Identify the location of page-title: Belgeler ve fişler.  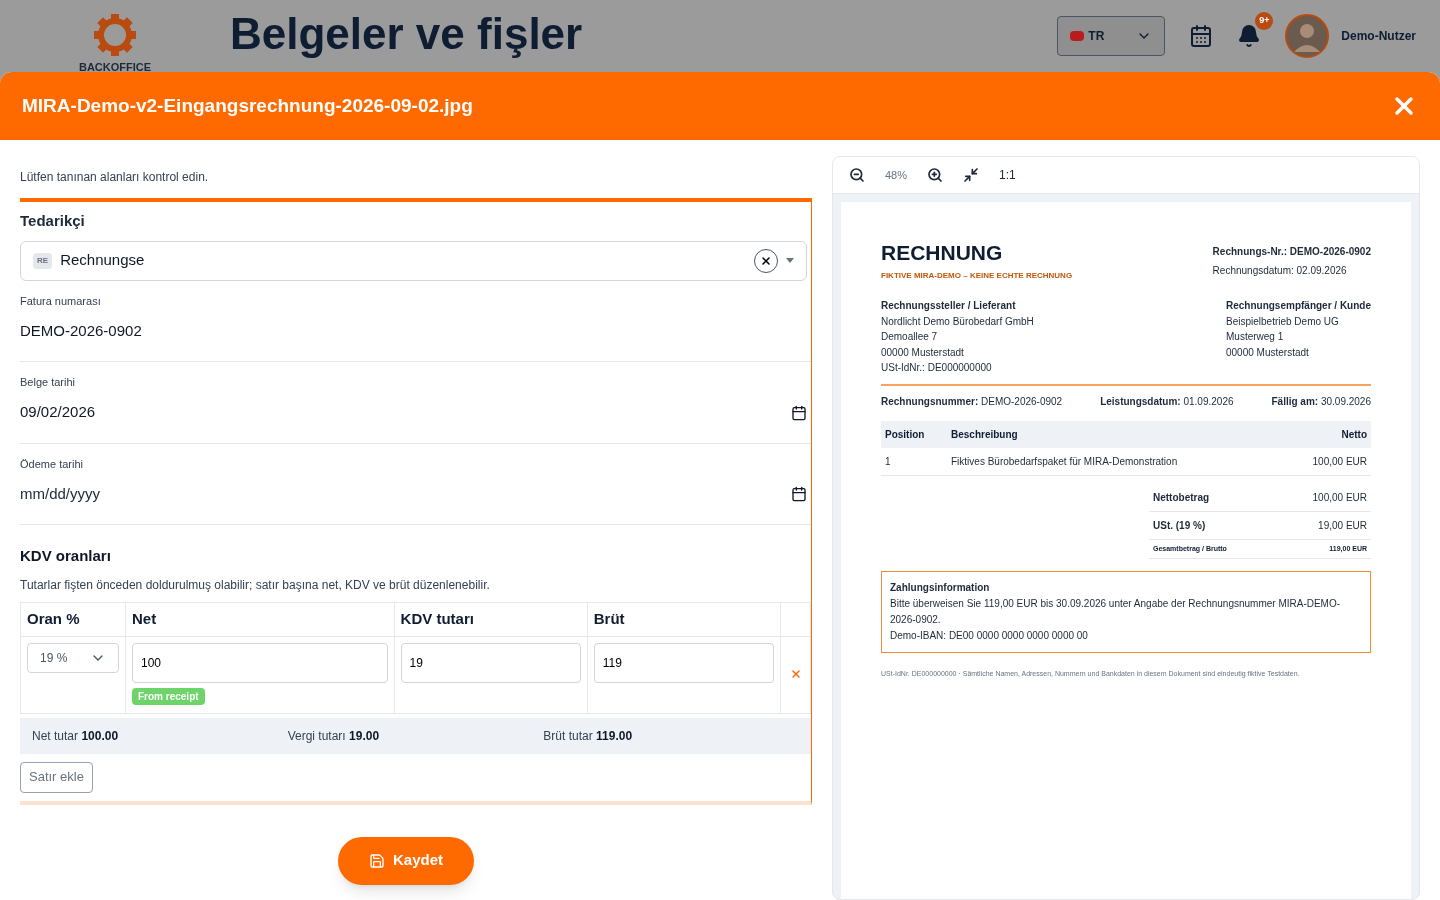
(406, 34).